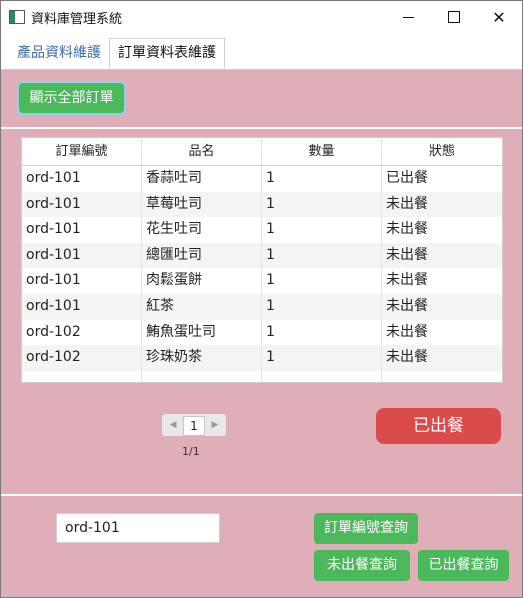  Describe the element at coordinates (167, 53) in the screenshot. I see `tab-order-maintenance: 訂單資料表維護` at that location.